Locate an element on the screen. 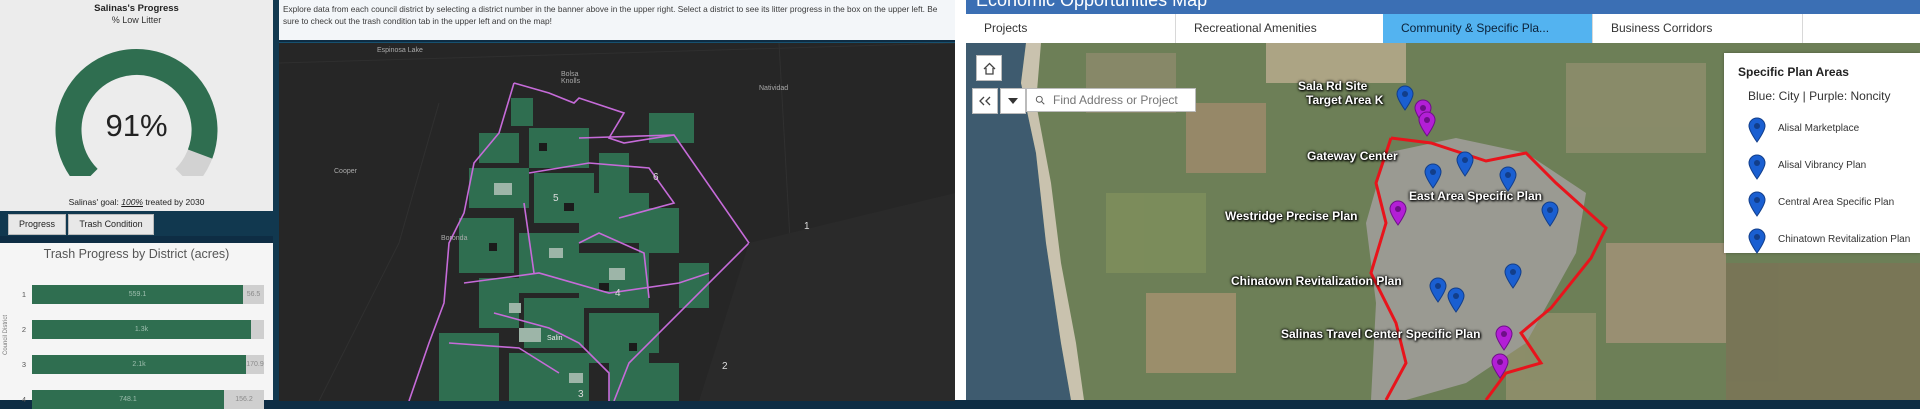  bar-treated: 2.1k is located at coordinates (139, 364).